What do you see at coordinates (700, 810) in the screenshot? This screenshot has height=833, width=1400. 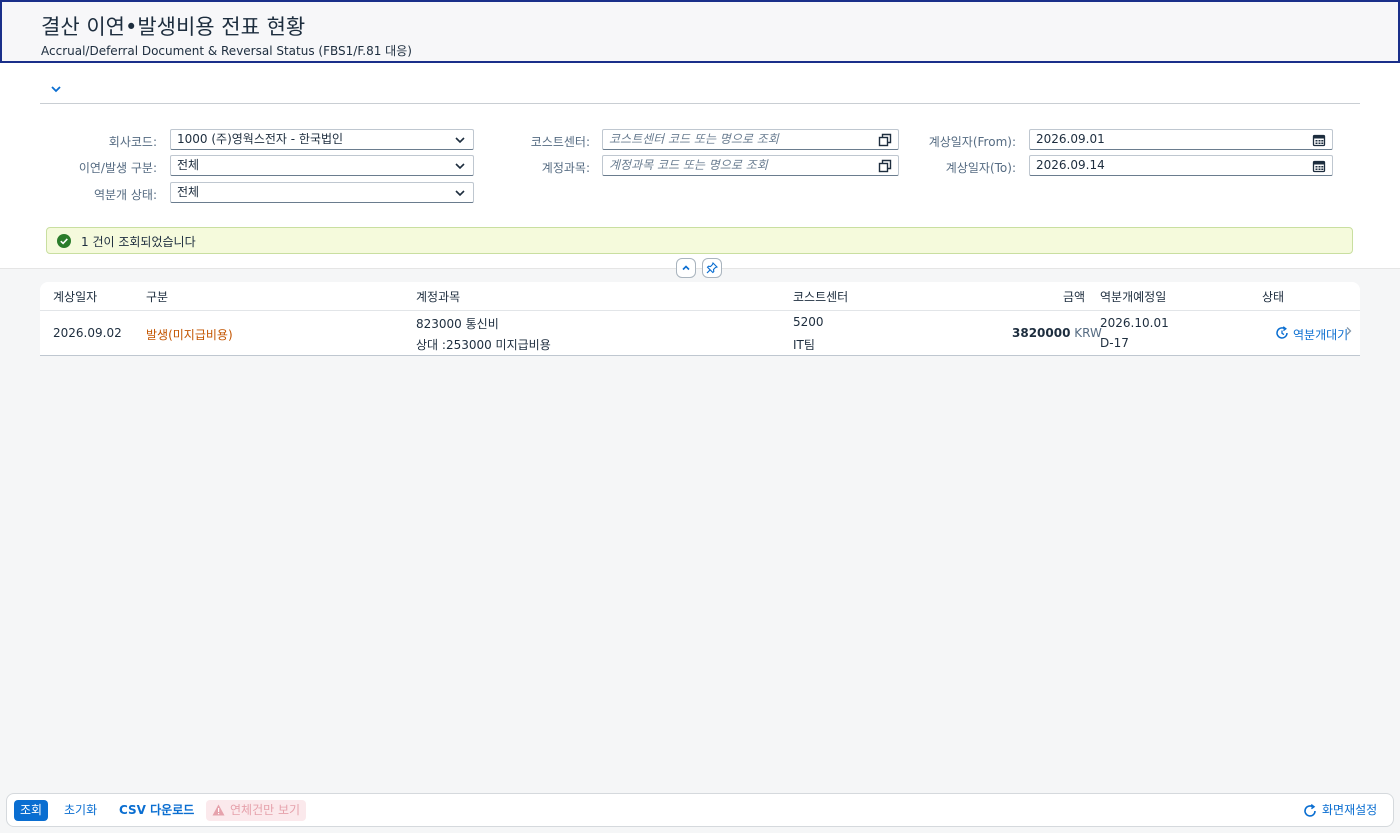 I see `footer-toolbar: 조회 초기화 CSV 다운로드 연체건만 보기 화면재설정` at bounding box center [700, 810].